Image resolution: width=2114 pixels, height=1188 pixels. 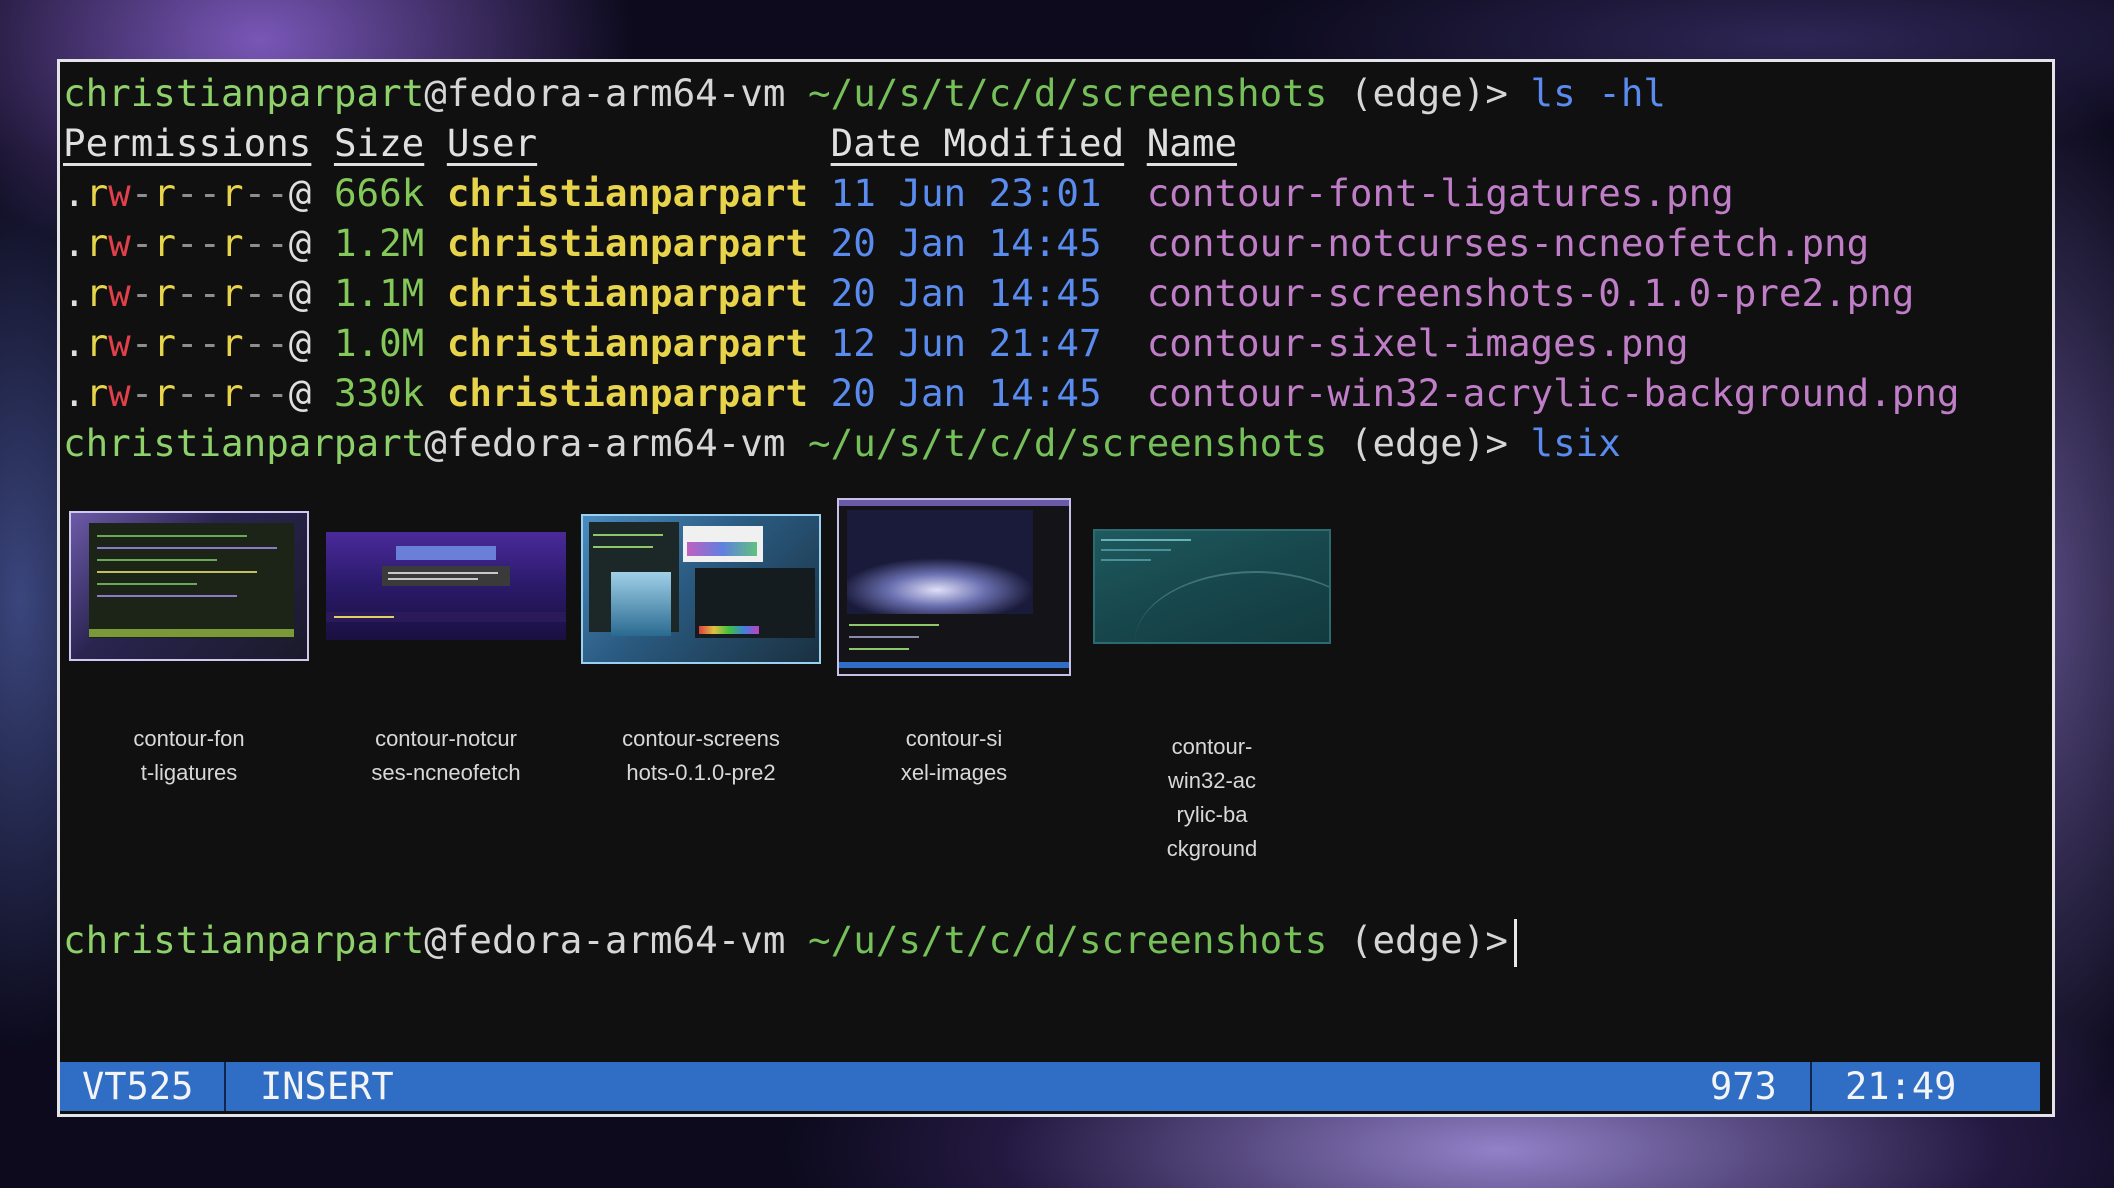 What do you see at coordinates (701, 589) in the screenshot?
I see `thumbnail-screenshots-pre2` at bounding box center [701, 589].